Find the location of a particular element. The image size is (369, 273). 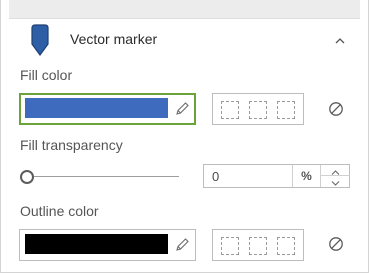

fill-color-swatch is located at coordinates (96, 108).